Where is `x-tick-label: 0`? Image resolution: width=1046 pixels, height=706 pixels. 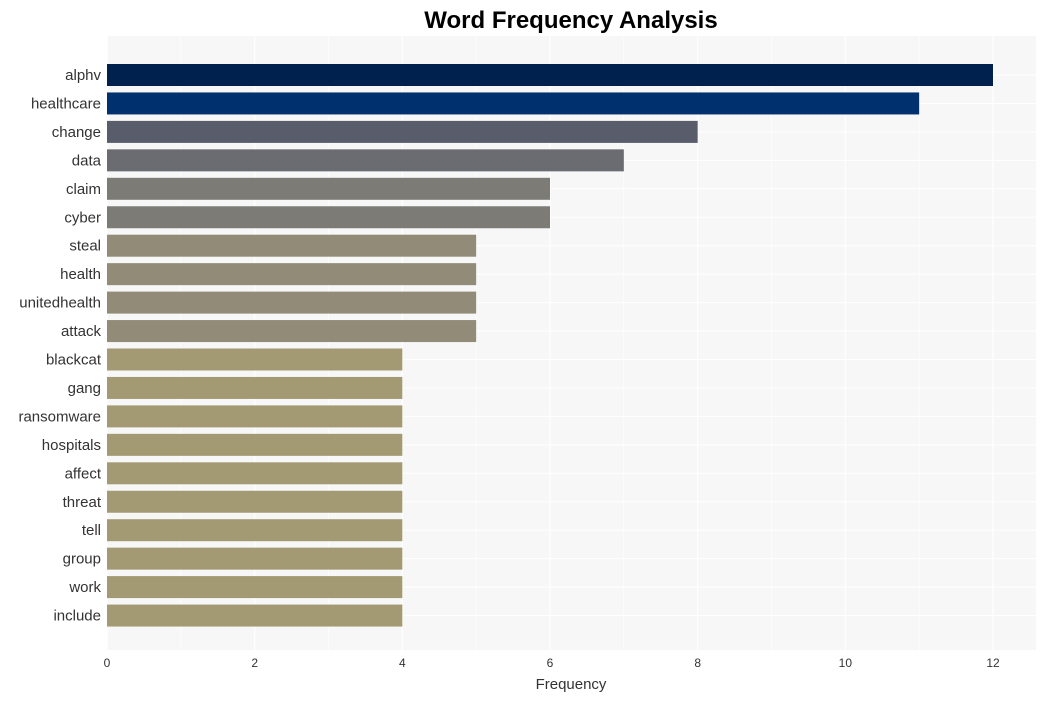
x-tick-label: 0 is located at coordinates (107, 663).